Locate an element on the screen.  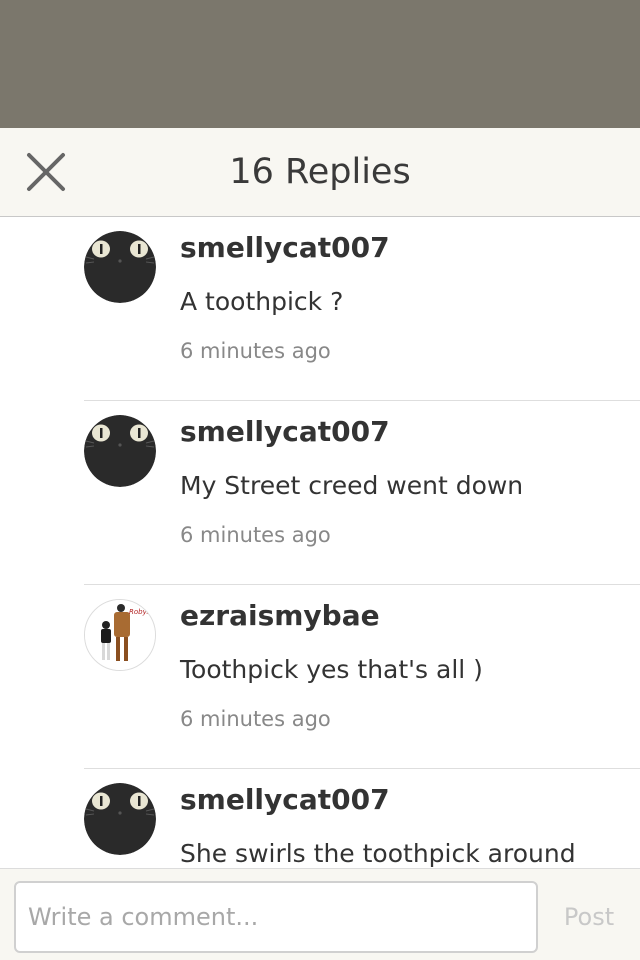
comment-composer: Post is located at coordinates (320, 914).